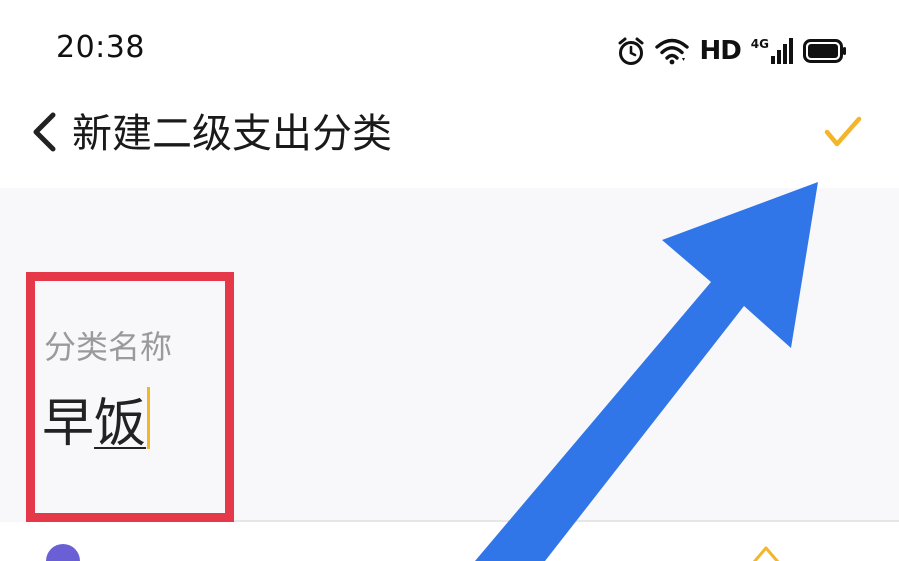 This screenshot has height=561, width=899. Describe the element at coordinates (772, 51) in the screenshot. I see `cellular-signal-icon: 4G` at that location.